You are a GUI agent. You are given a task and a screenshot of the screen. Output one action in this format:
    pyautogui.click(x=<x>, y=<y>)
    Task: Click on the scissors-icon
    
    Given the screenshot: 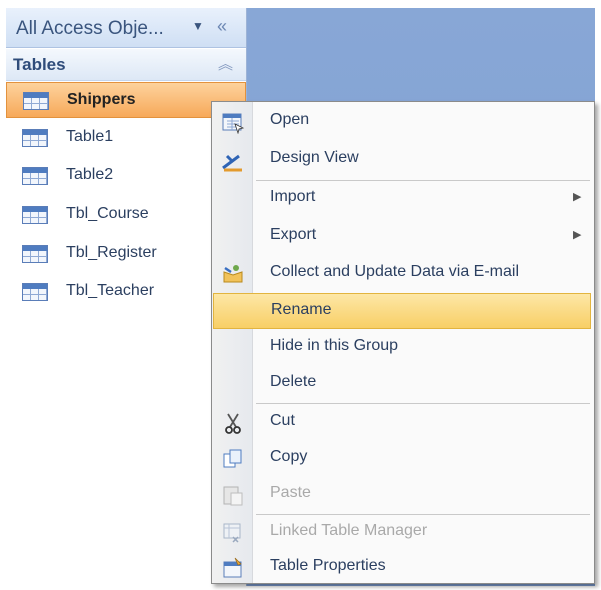 What is the action you would take?
    pyautogui.click(x=233, y=423)
    